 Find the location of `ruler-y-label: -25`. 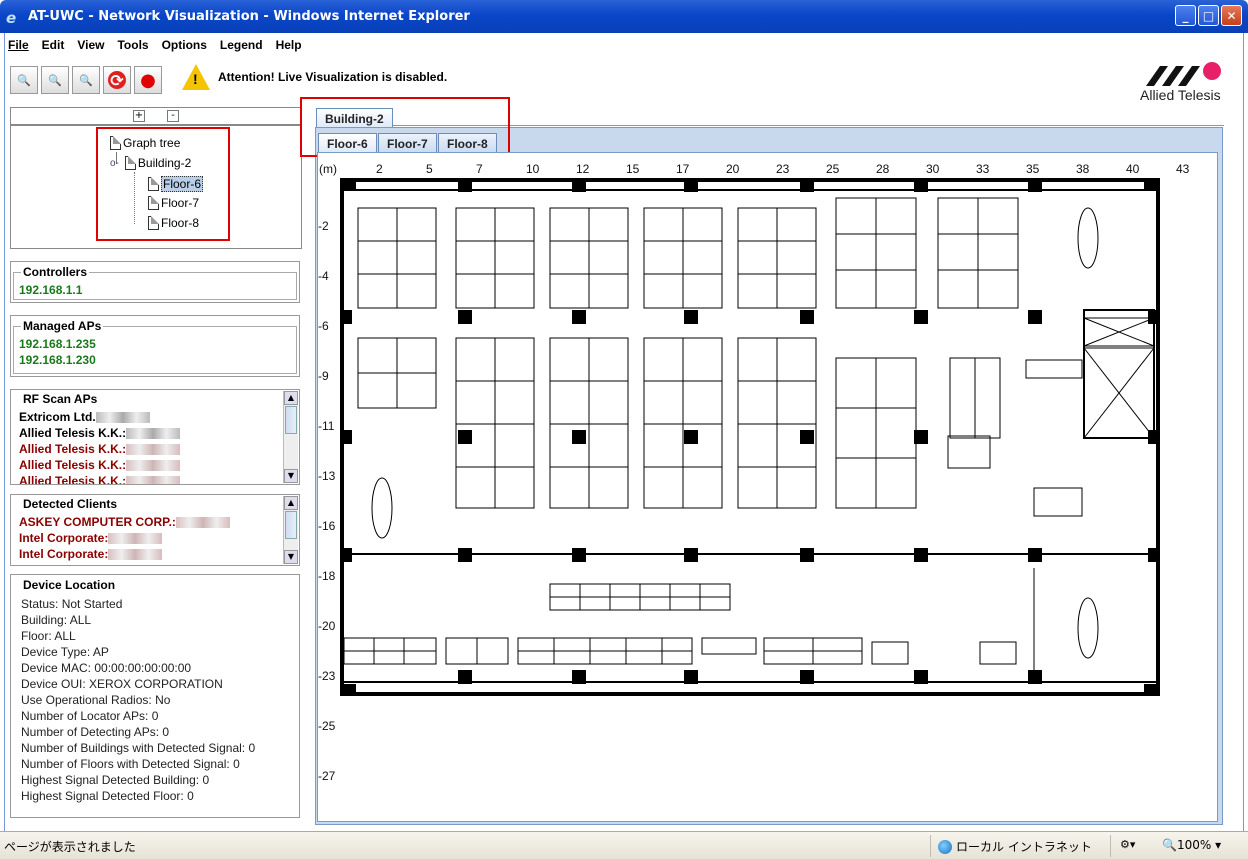

ruler-y-label: -25 is located at coordinates (327, 726).